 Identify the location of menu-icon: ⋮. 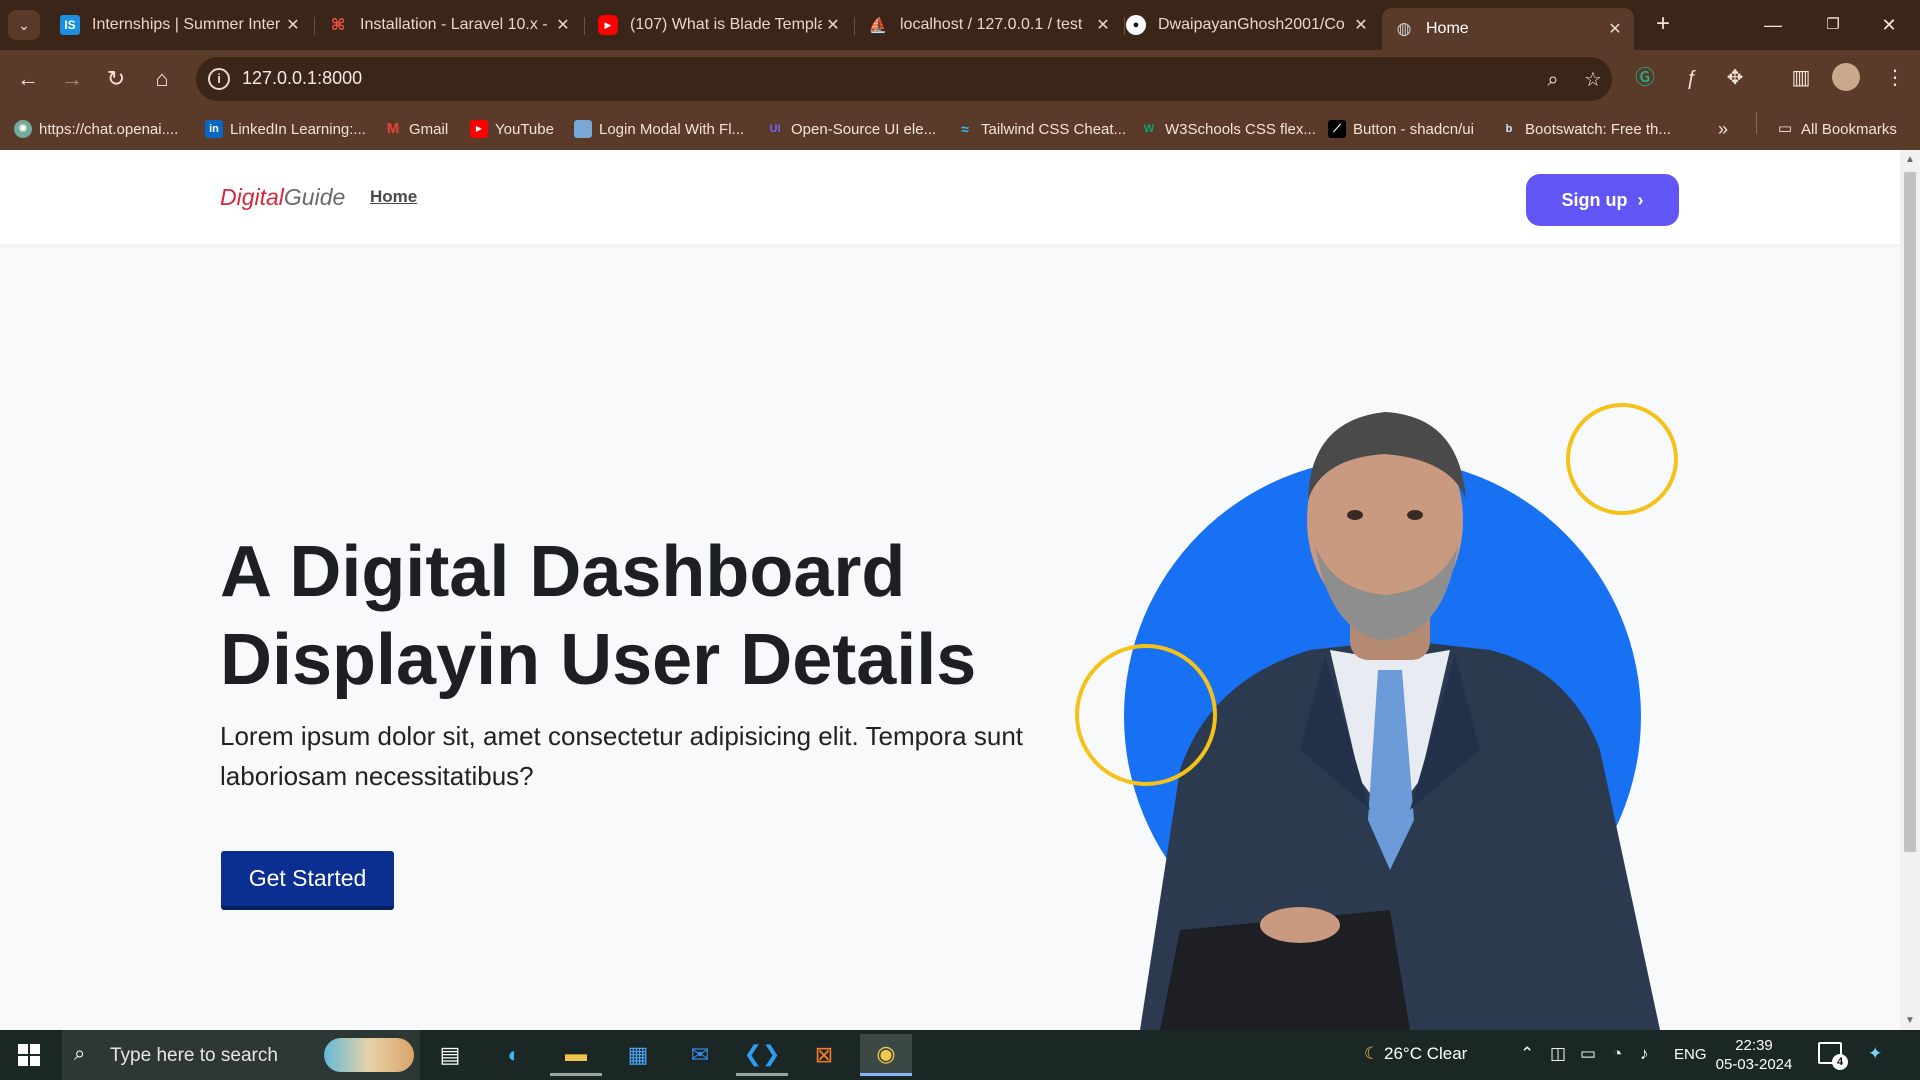
(1895, 78).